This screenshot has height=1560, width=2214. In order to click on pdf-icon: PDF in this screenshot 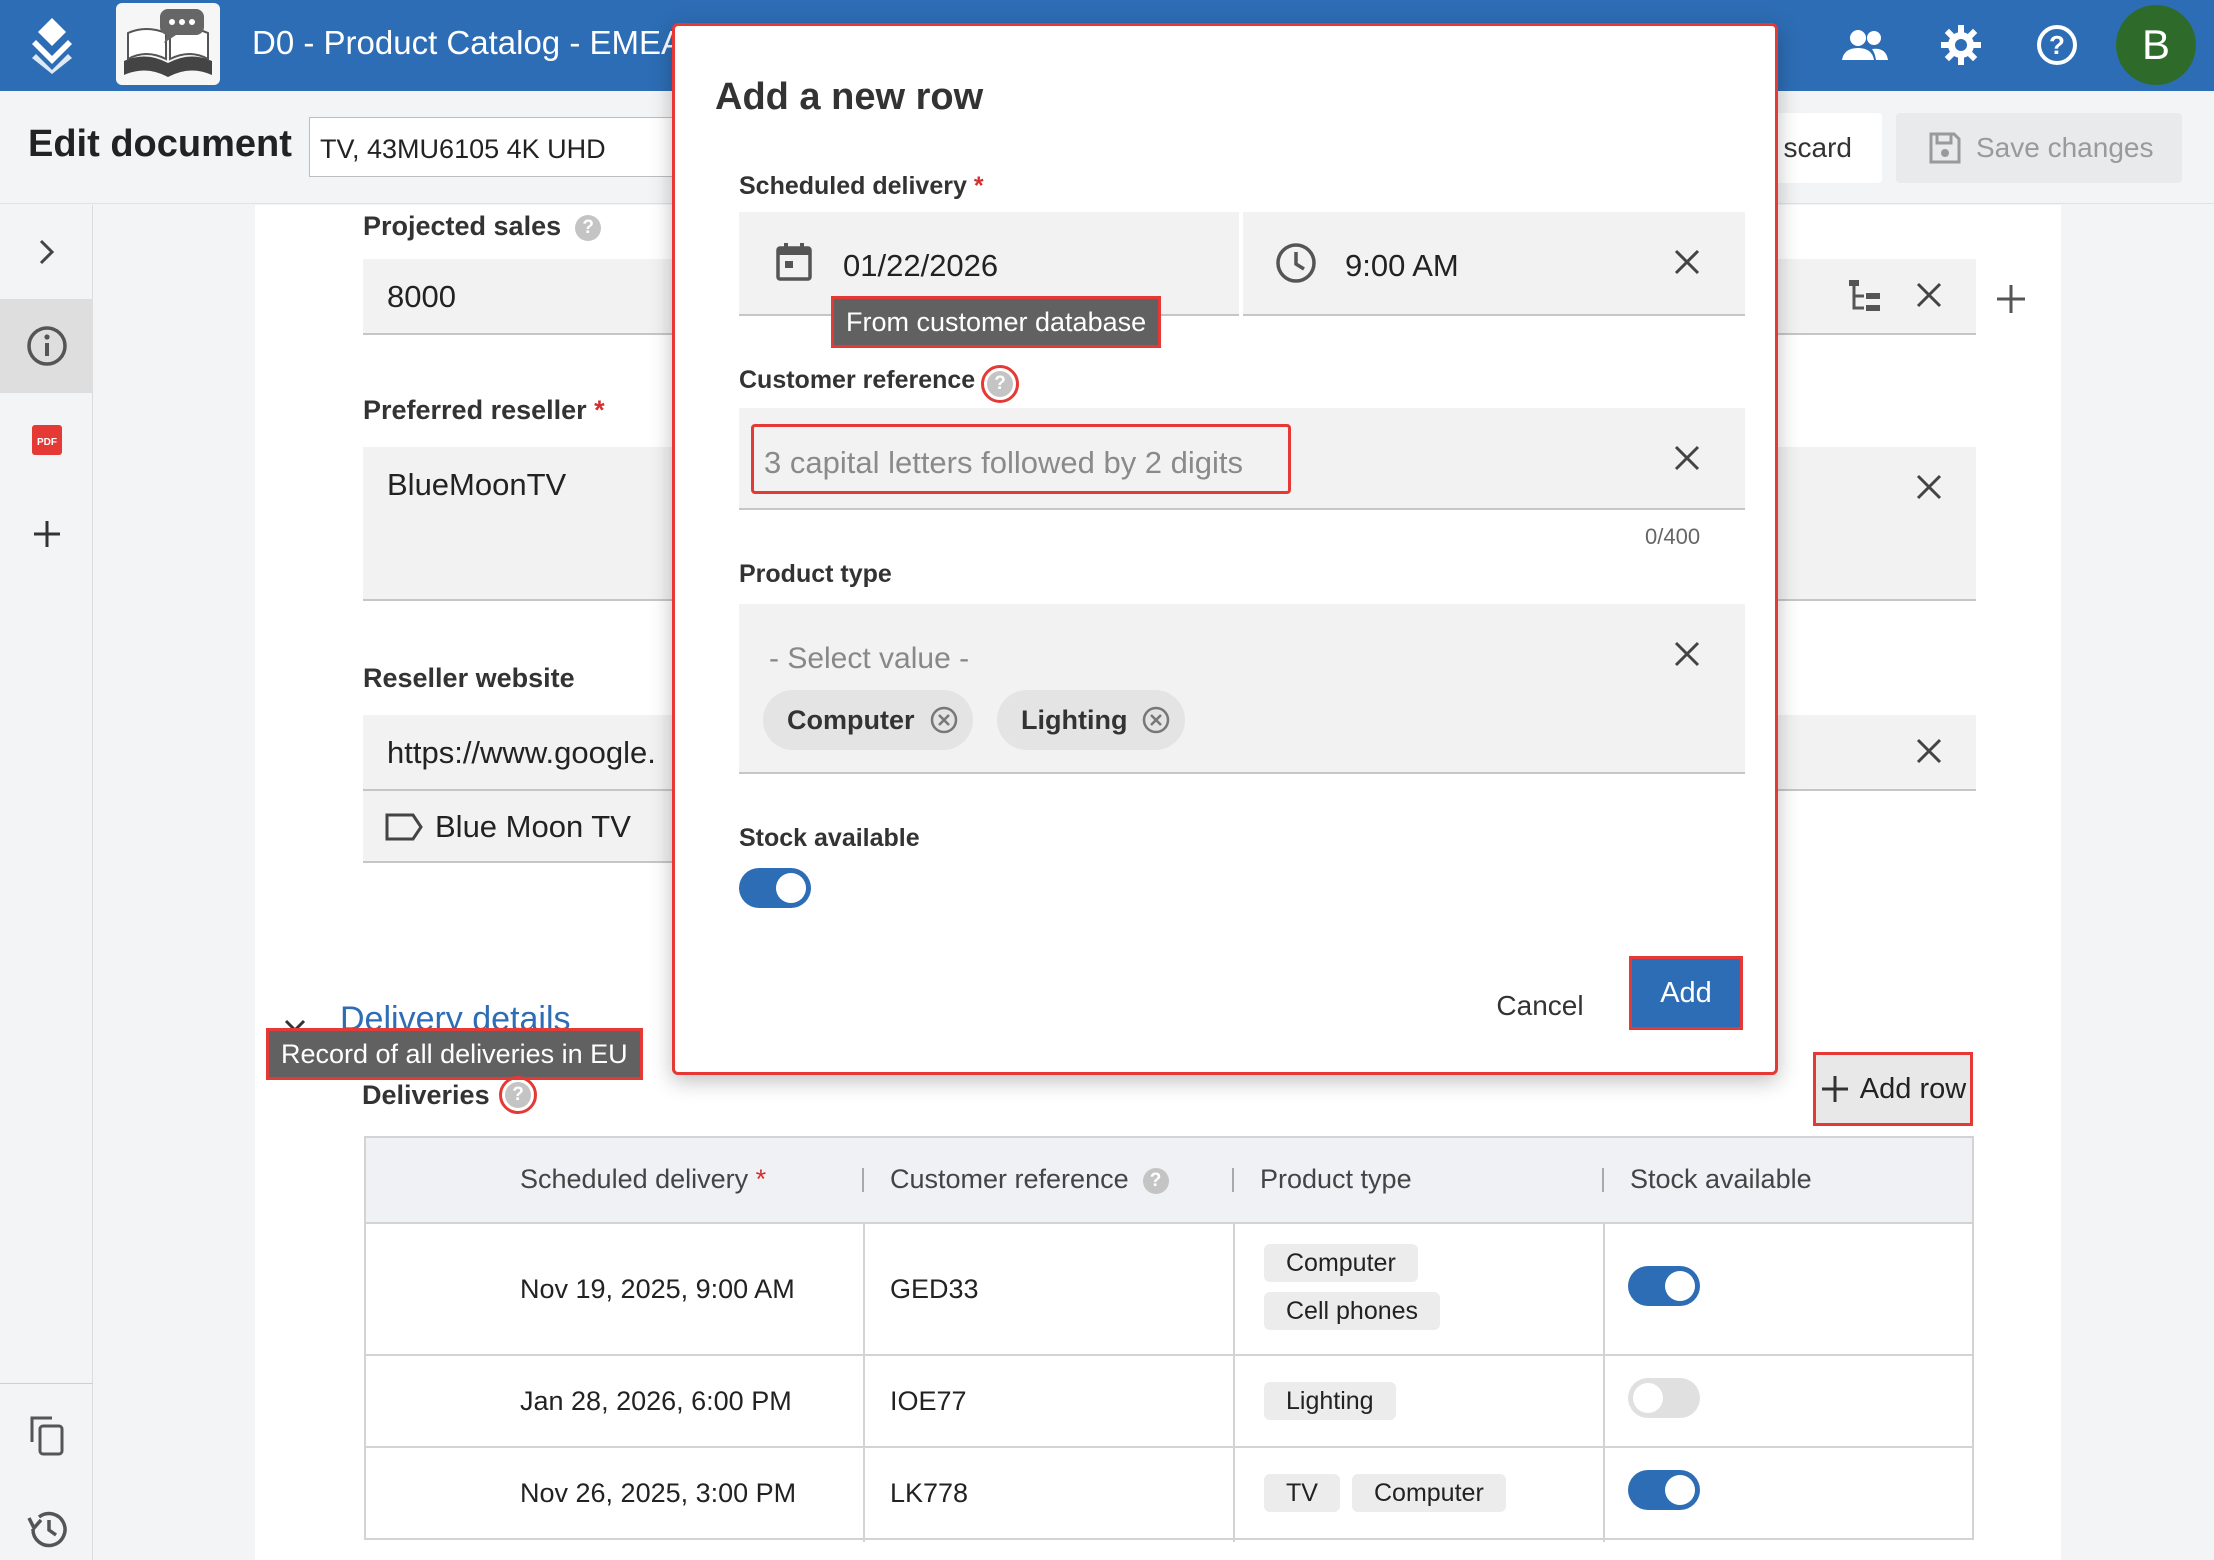, I will do `click(46, 440)`.